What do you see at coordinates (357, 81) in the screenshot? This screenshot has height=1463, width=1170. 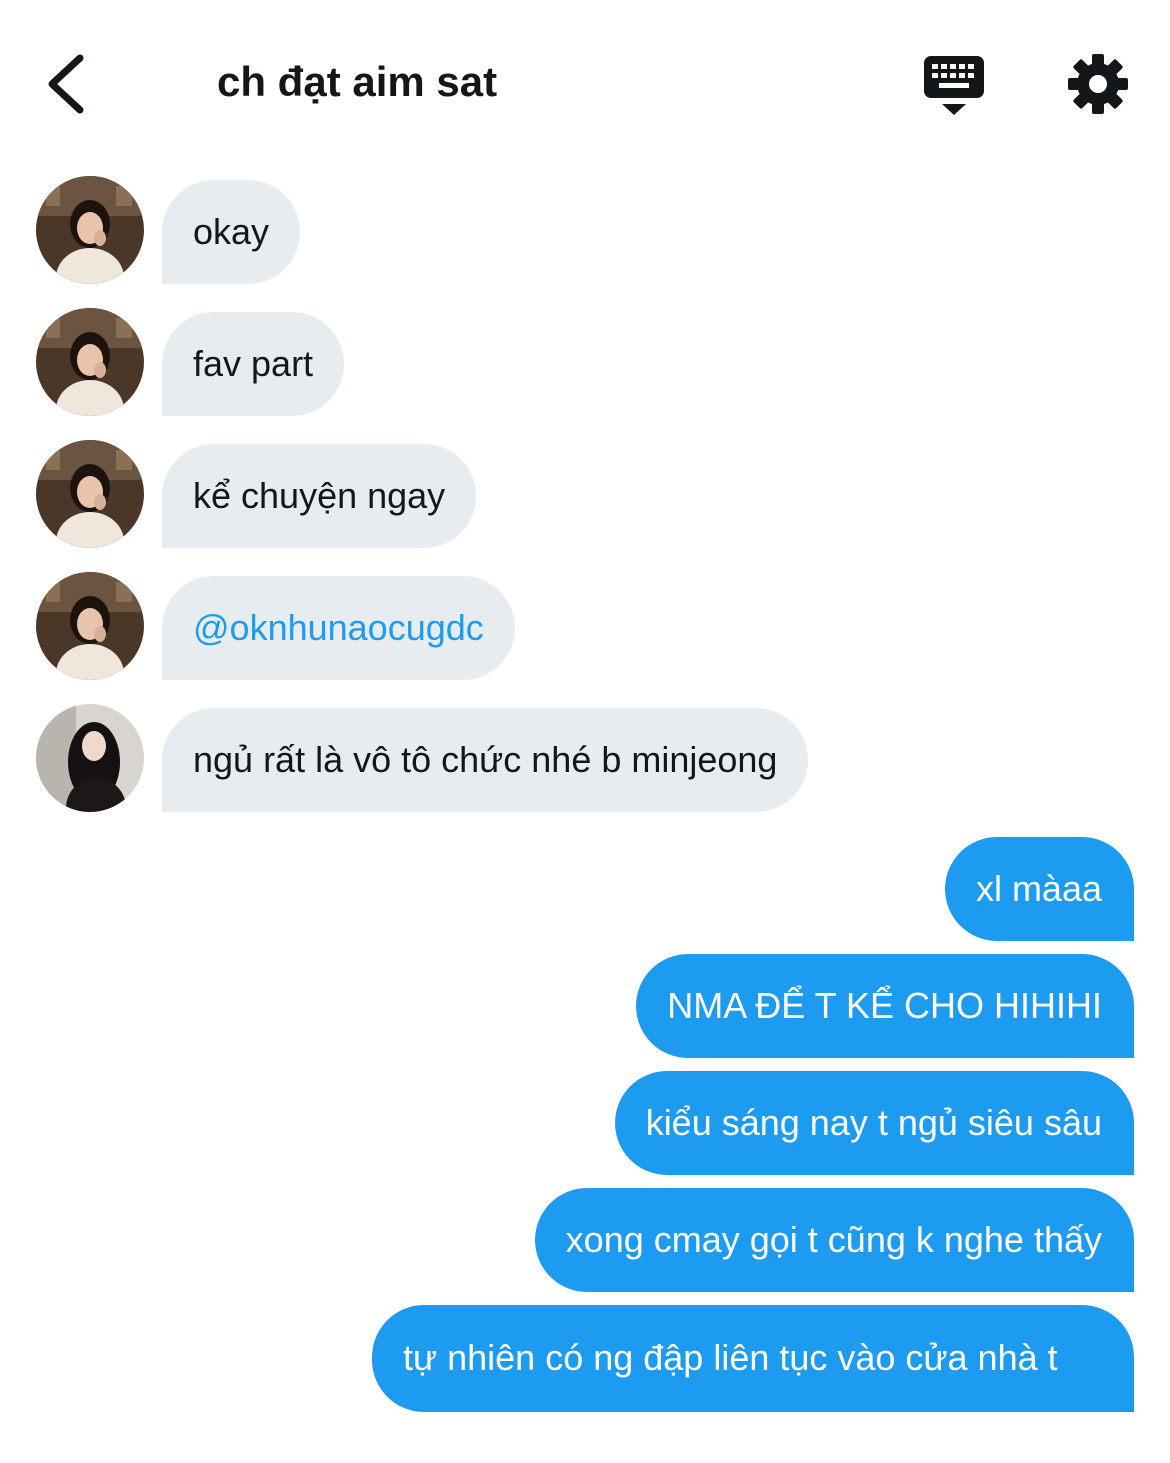 I see `conversation-title: ch đạt aim sat` at bounding box center [357, 81].